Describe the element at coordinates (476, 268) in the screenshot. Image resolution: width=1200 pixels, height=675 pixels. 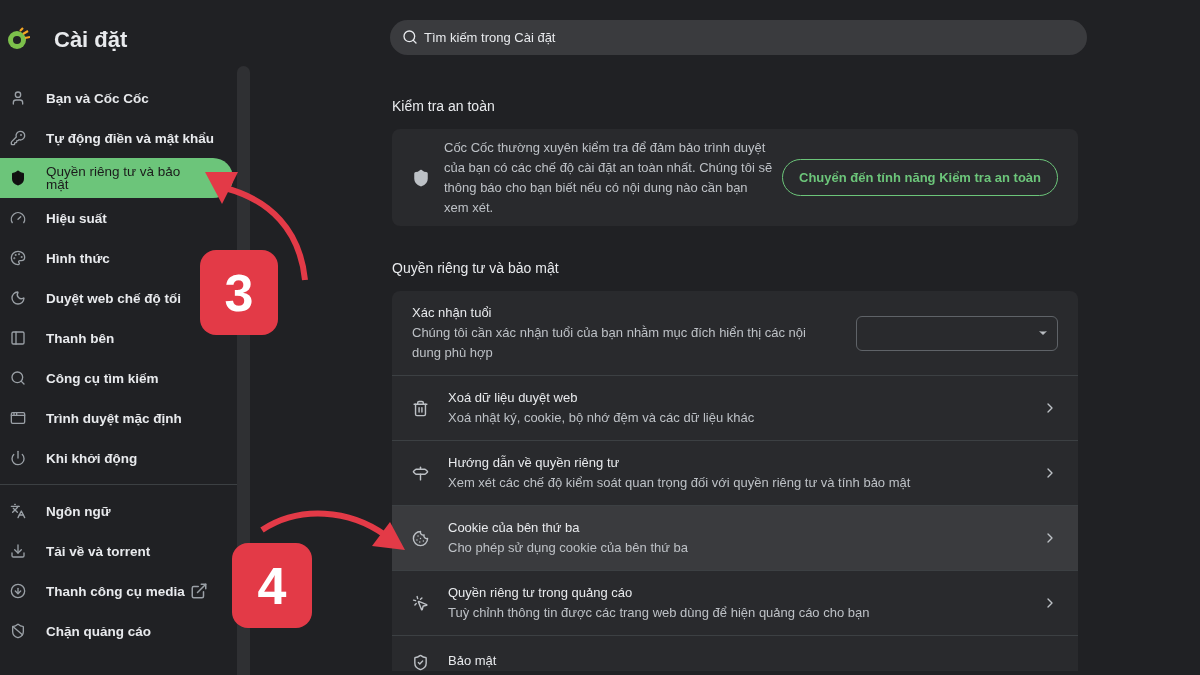
I see `section-heading: Quyền riêng tư và bảo mật` at that location.